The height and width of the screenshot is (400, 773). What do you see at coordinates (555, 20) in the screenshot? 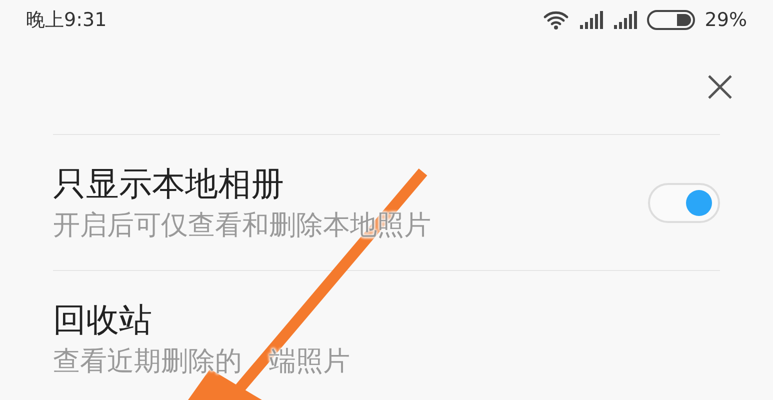
I see `wifi-icon` at bounding box center [555, 20].